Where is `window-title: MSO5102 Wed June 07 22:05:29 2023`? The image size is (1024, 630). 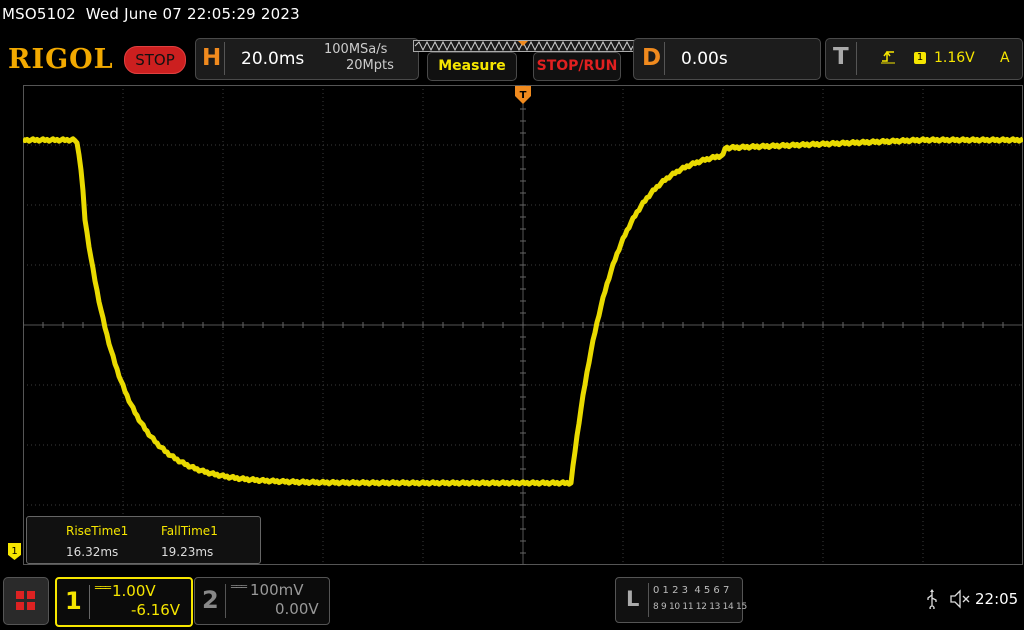
window-title: MSO5102 Wed June 07 22:05:29 2023 is located at coordinates (151, 14).